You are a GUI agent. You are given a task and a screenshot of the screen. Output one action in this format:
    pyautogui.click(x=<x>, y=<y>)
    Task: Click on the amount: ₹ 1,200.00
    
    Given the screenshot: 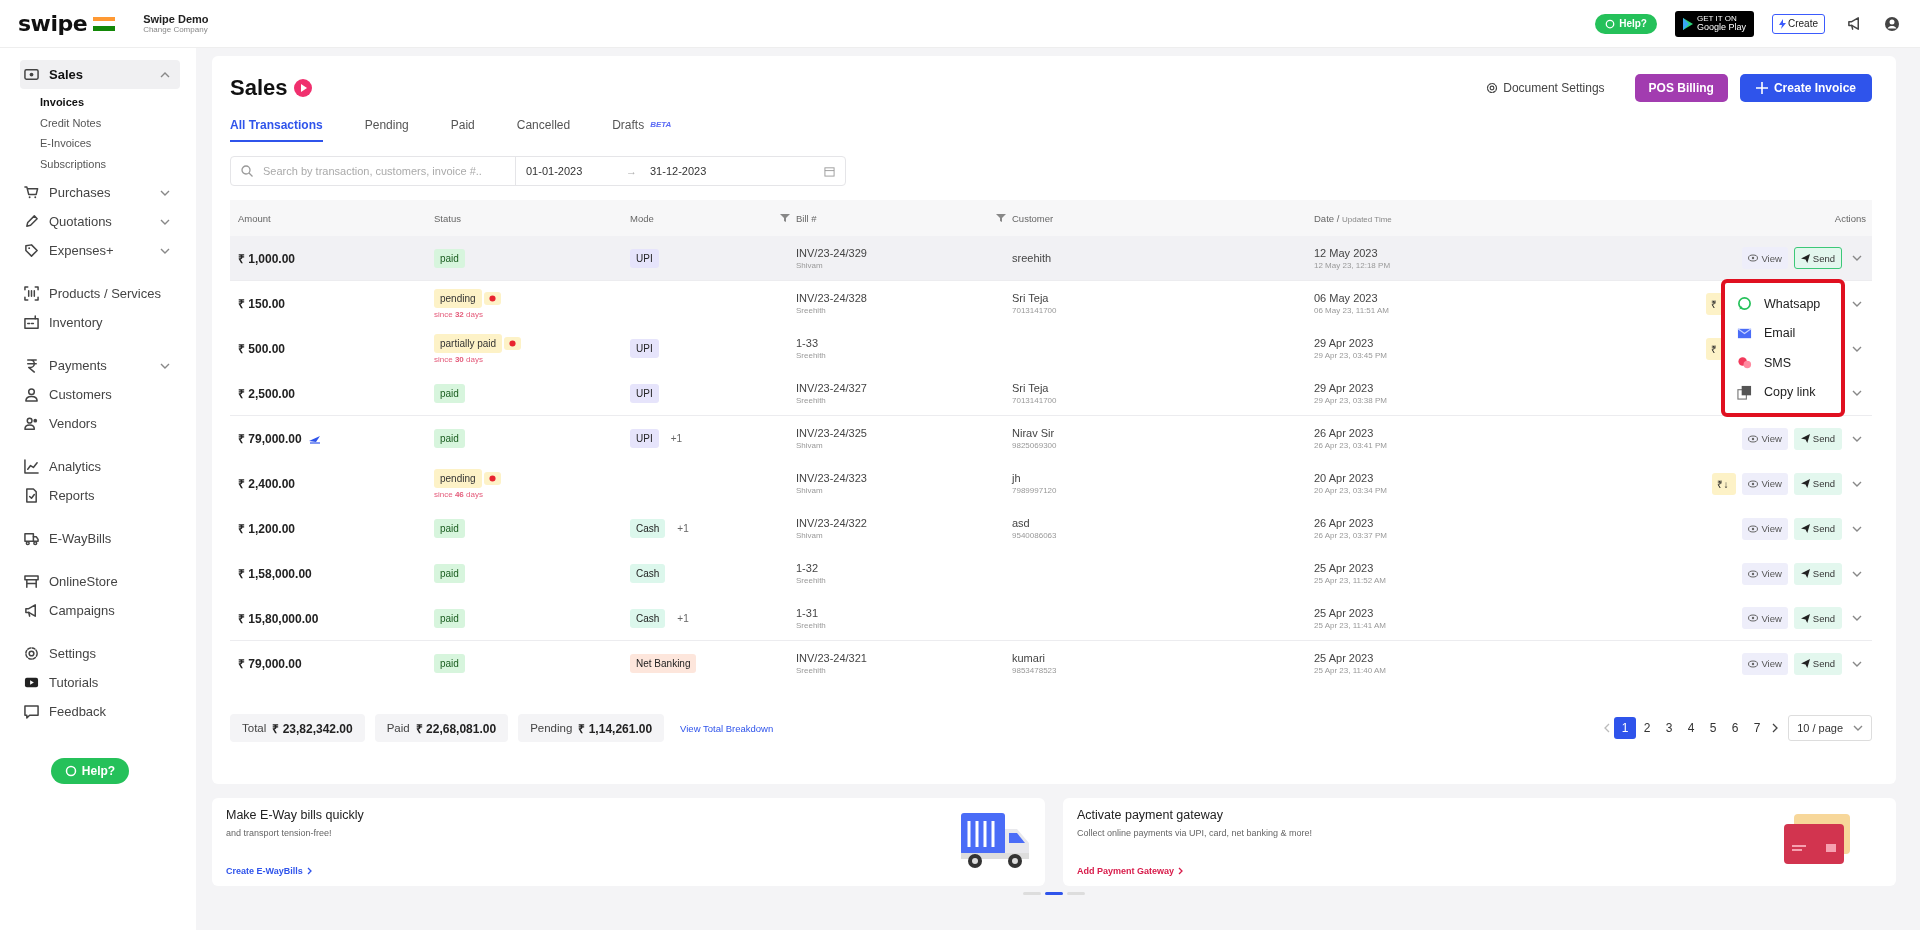 What is the action you would take?
    pyautogui.click(x=267, y=529)
    